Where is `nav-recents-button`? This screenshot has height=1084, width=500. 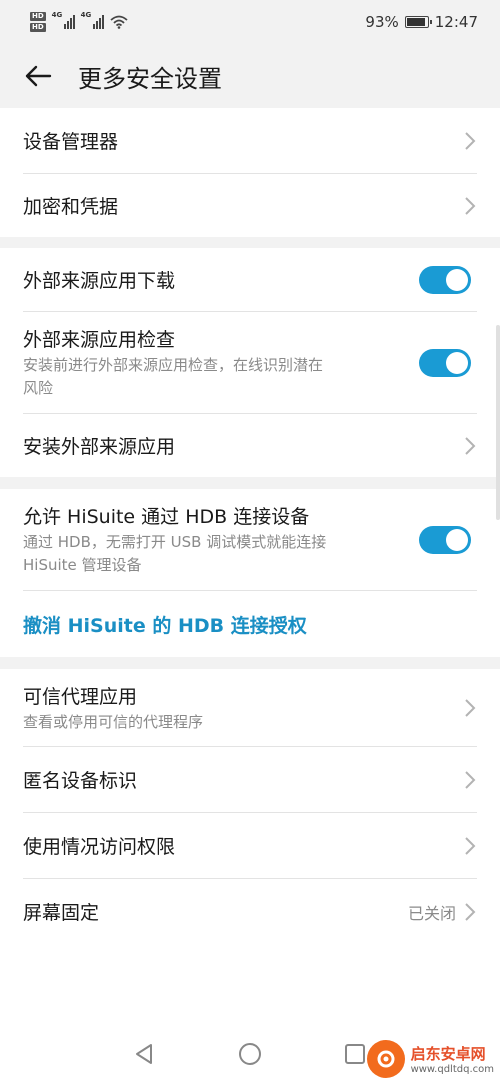 nav-recents-button is located at coordinates (355, 1054).